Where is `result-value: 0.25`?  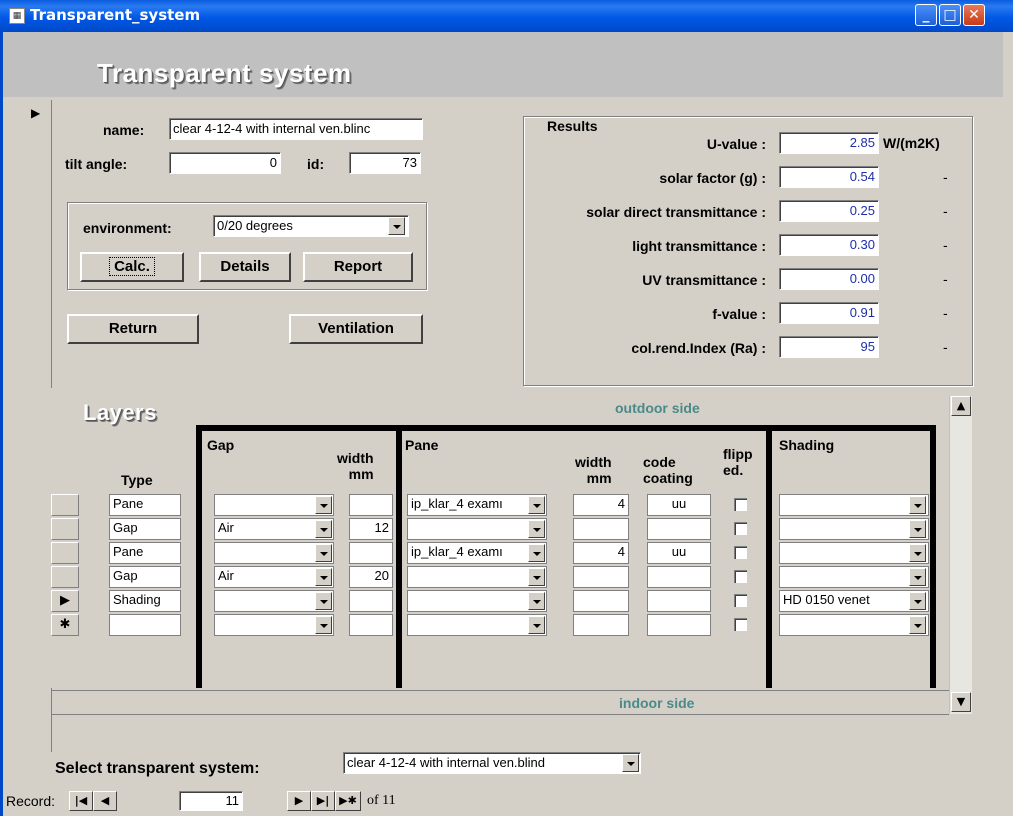 result-value: 0.25 is located at coordinates (829, 211).